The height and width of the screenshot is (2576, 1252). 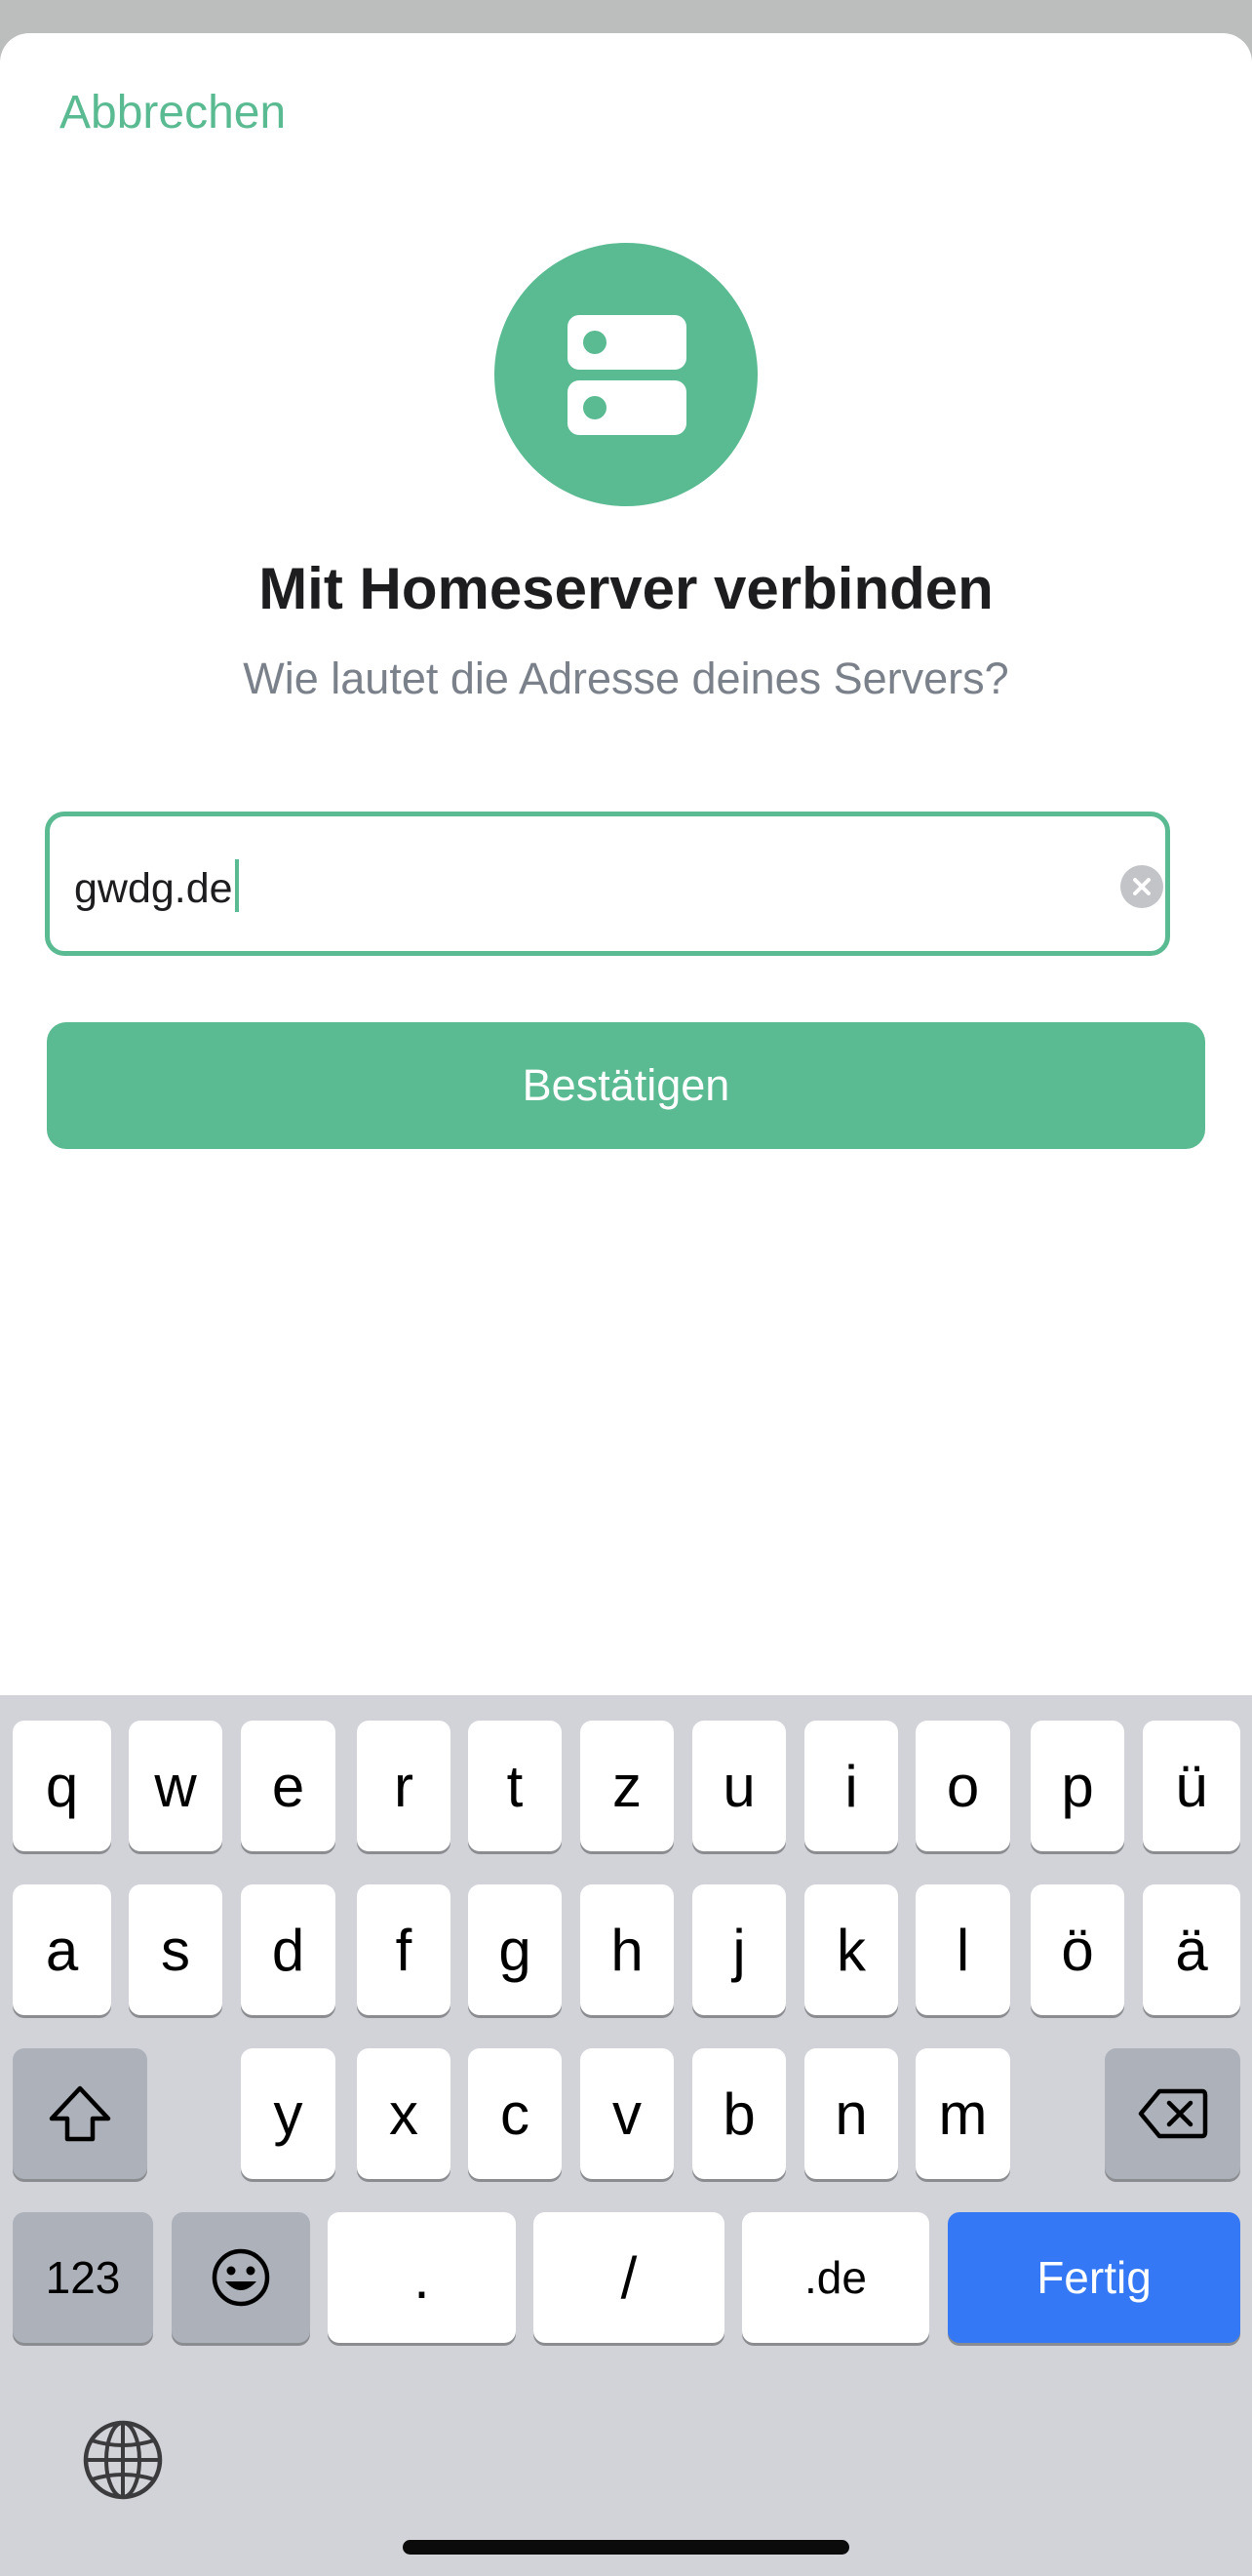 What do you see at coordinates (626, 2547) in the screenshot?
I see `home-indicator` at bounding box center [626, 2547].